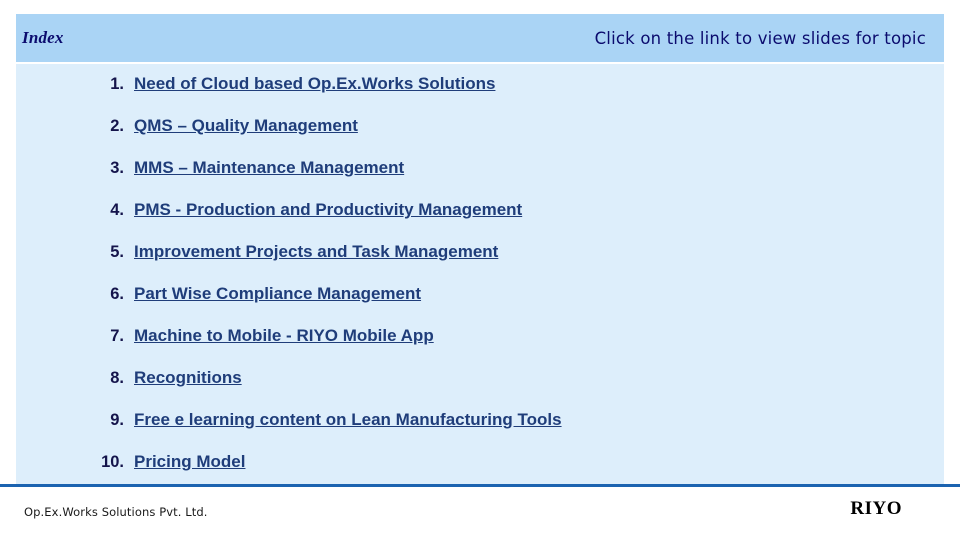  I want to click on list-item-number: 10., so click(112, 462).